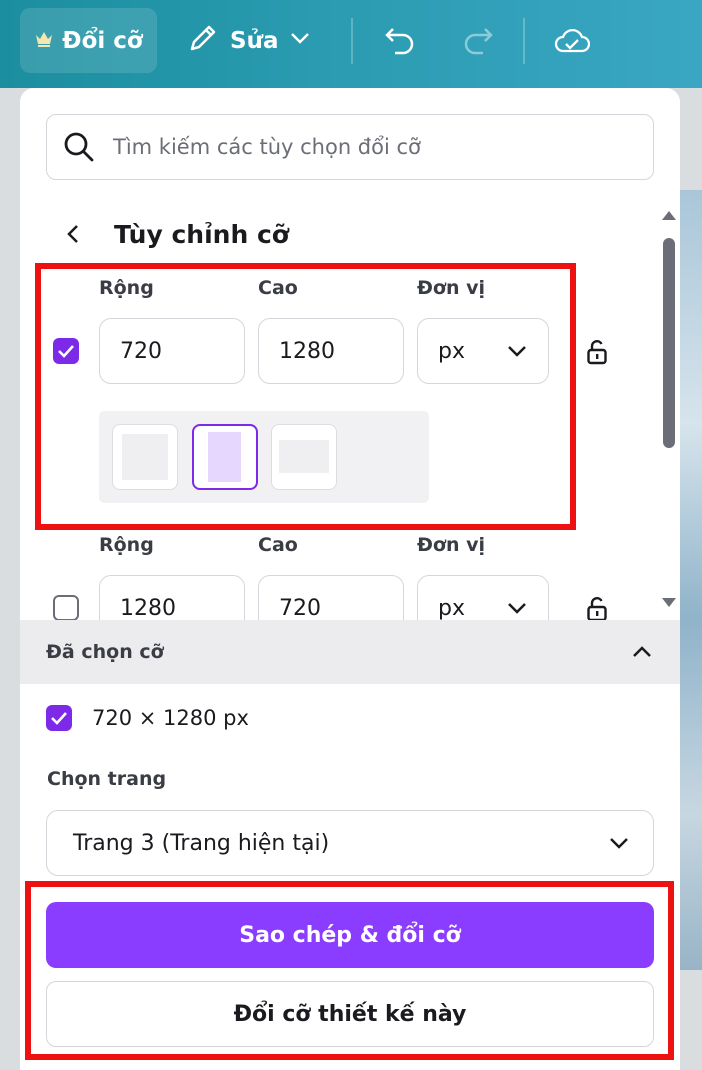  What do you see at coordinates (278, 545) in the screenshot?
I see `height-label: Cao` at bounding box center [278, 545].